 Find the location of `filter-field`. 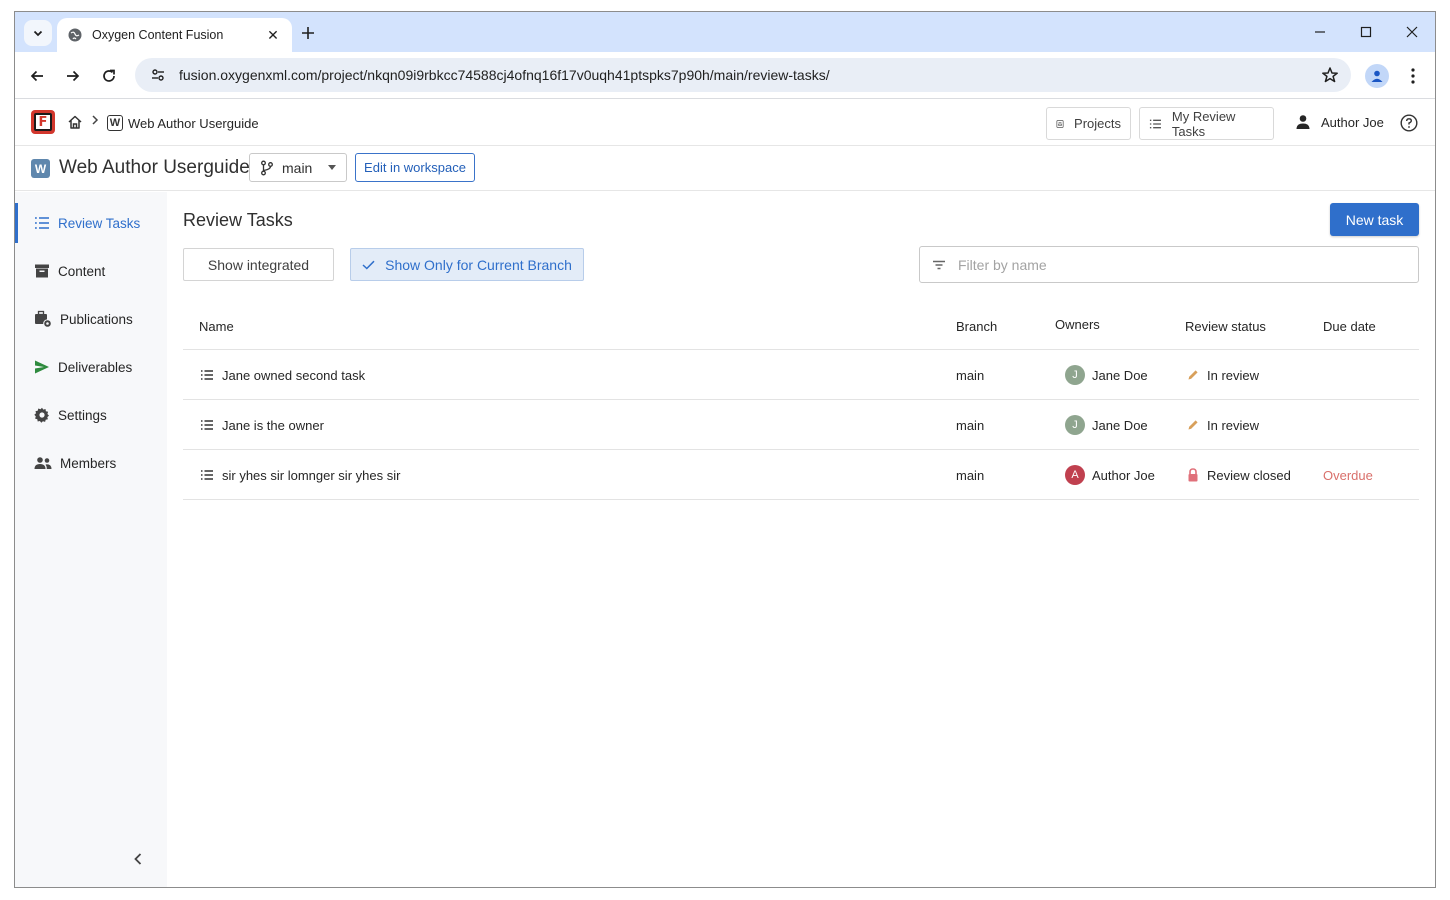

filter-field is located at coordinates (1169, 264).